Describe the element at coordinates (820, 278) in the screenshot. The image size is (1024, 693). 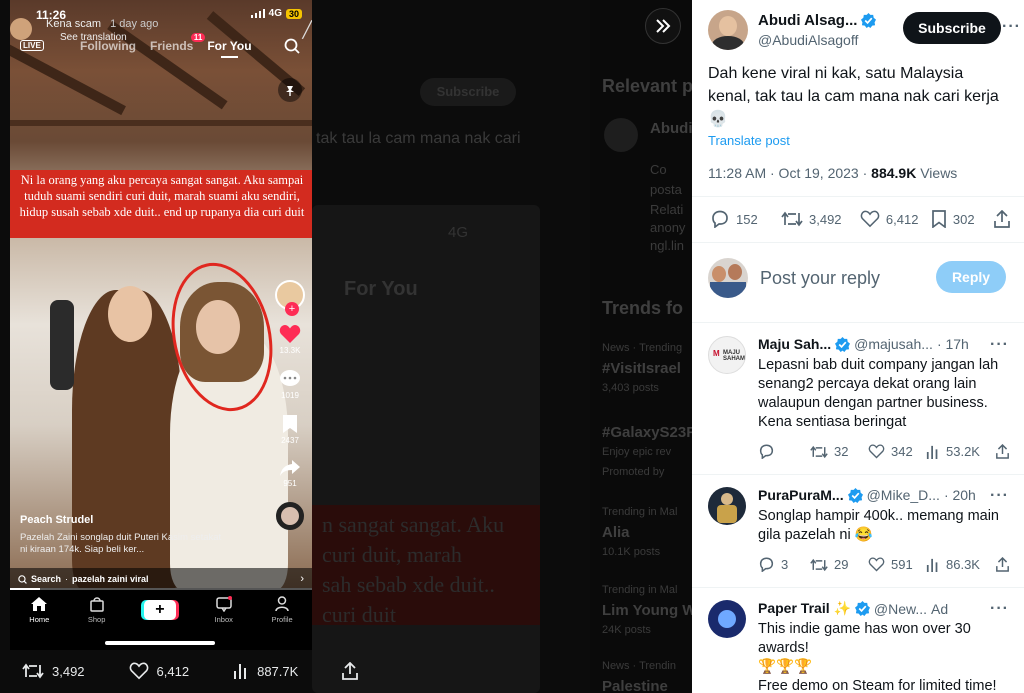
I see `reply-input: Post your reply` at that location.